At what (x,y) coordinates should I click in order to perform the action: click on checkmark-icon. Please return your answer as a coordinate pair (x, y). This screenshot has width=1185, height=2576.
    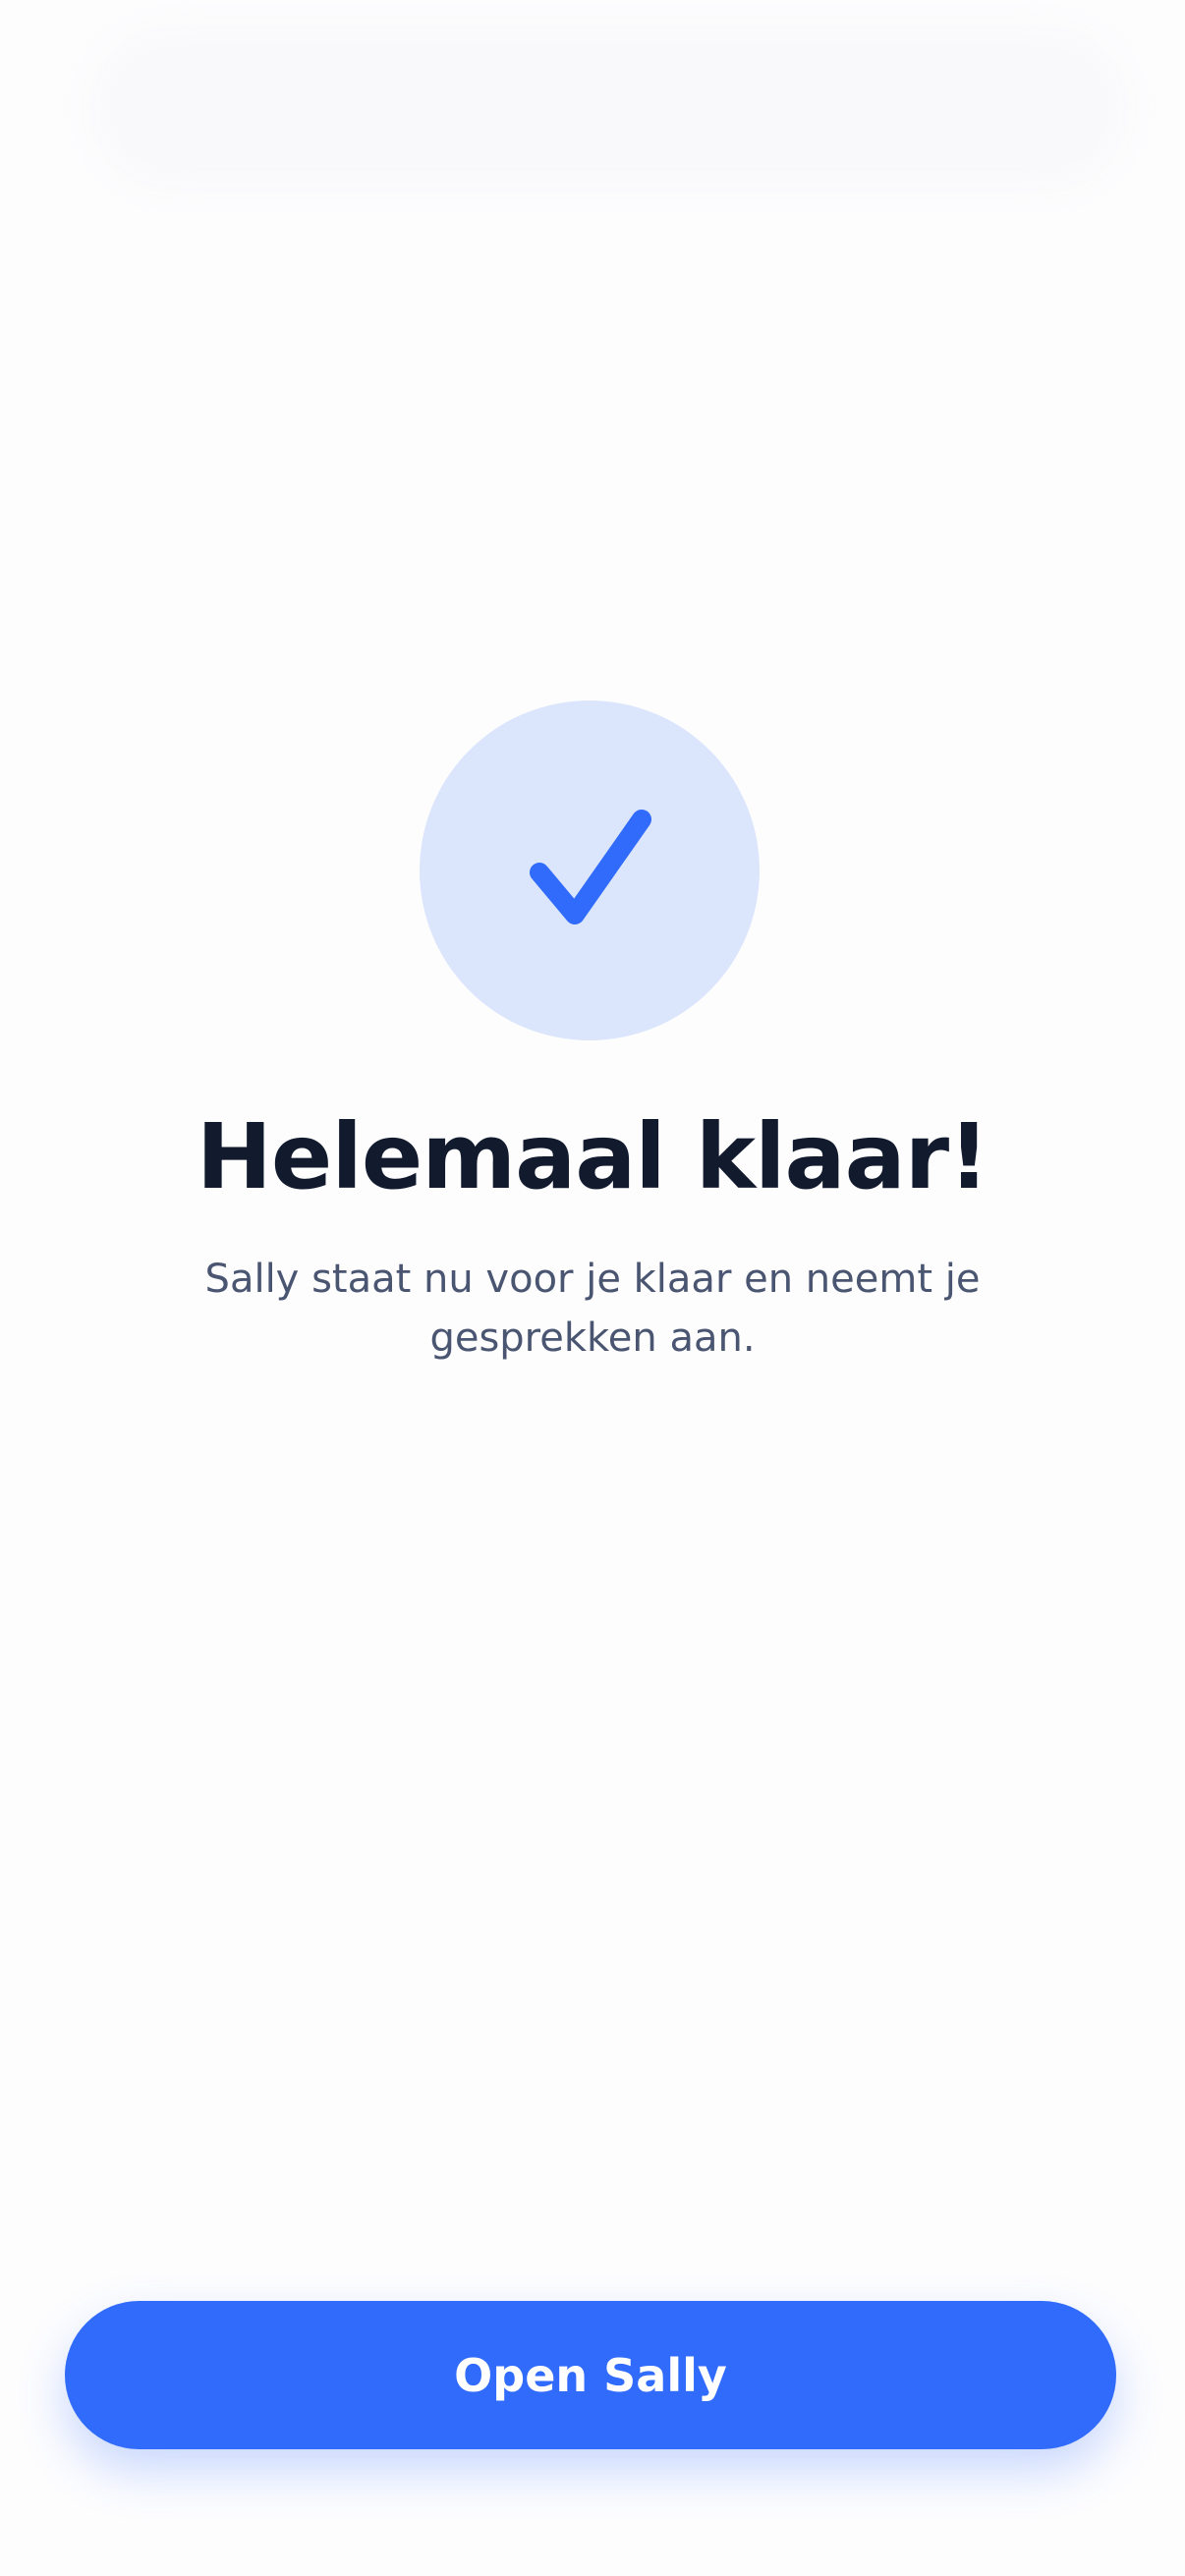
    Looking at the image, I should click on (591, 867).